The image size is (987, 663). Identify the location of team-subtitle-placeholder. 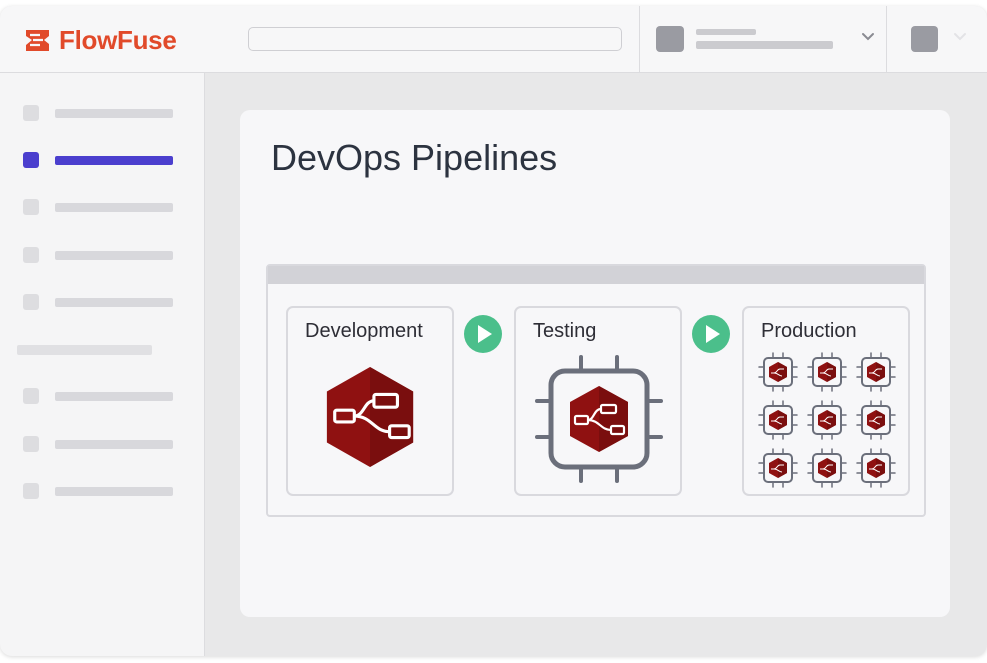
(726, 32).